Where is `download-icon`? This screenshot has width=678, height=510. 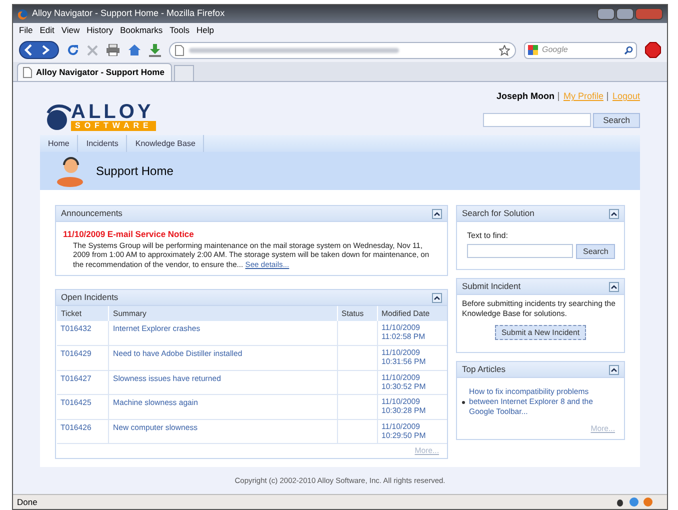
download-icon is located at coordinates (155, 50).